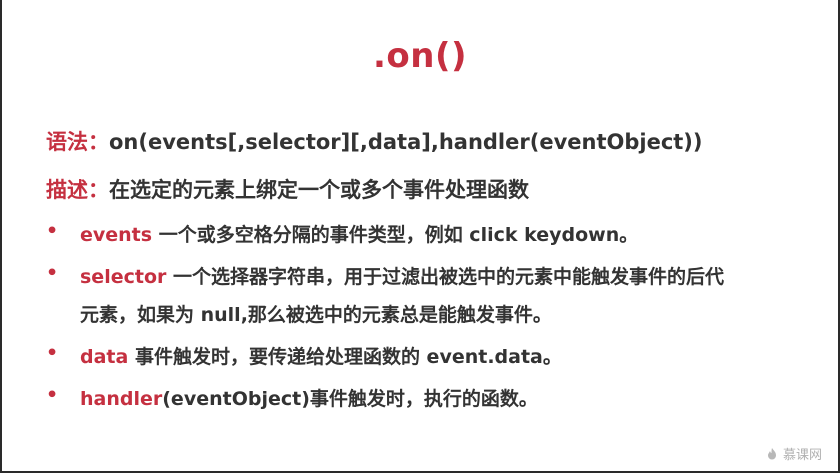 The width and height of the screenshot is (840, 473). Describe the element at coordinates (104, 357) in the screenshot. I see `param-name: data` at that location.